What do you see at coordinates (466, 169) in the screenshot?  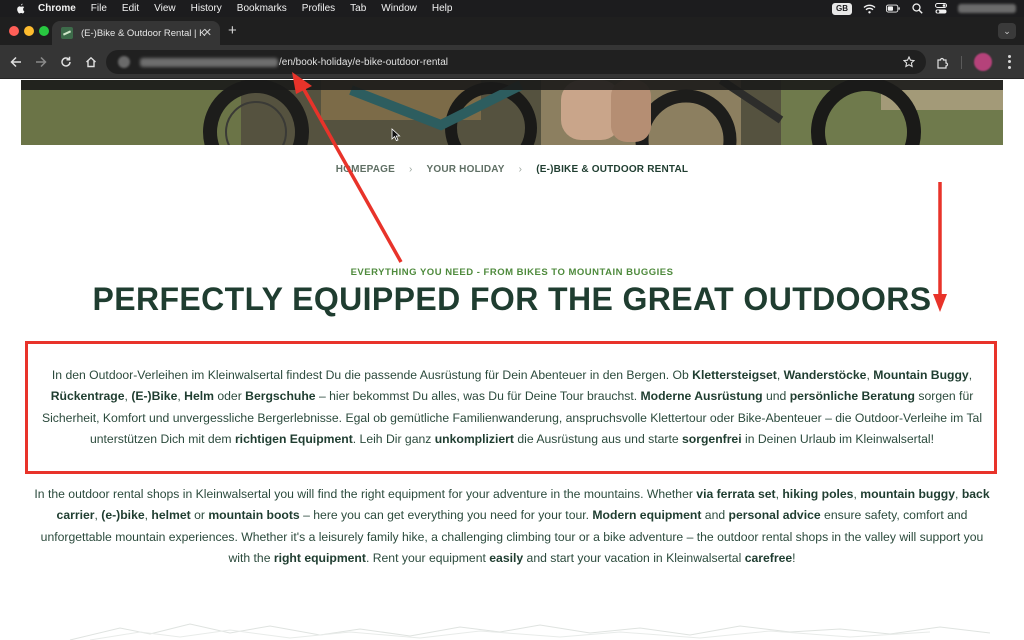 I see `breadcrumb-your-holiday: YOUR HOLIDAY` at bounding box center [466, 169].